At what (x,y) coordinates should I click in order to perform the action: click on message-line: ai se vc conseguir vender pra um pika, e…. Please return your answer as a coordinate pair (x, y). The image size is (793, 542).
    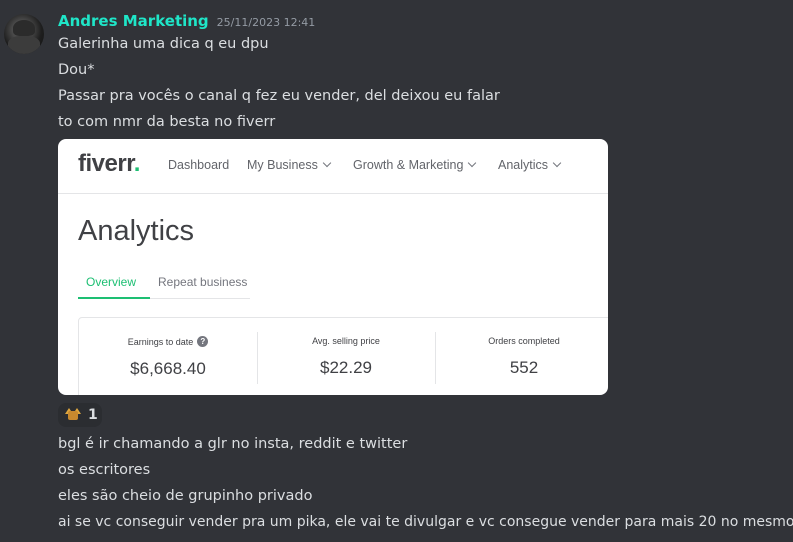
    Looking at the image, I should click on (425, 522).